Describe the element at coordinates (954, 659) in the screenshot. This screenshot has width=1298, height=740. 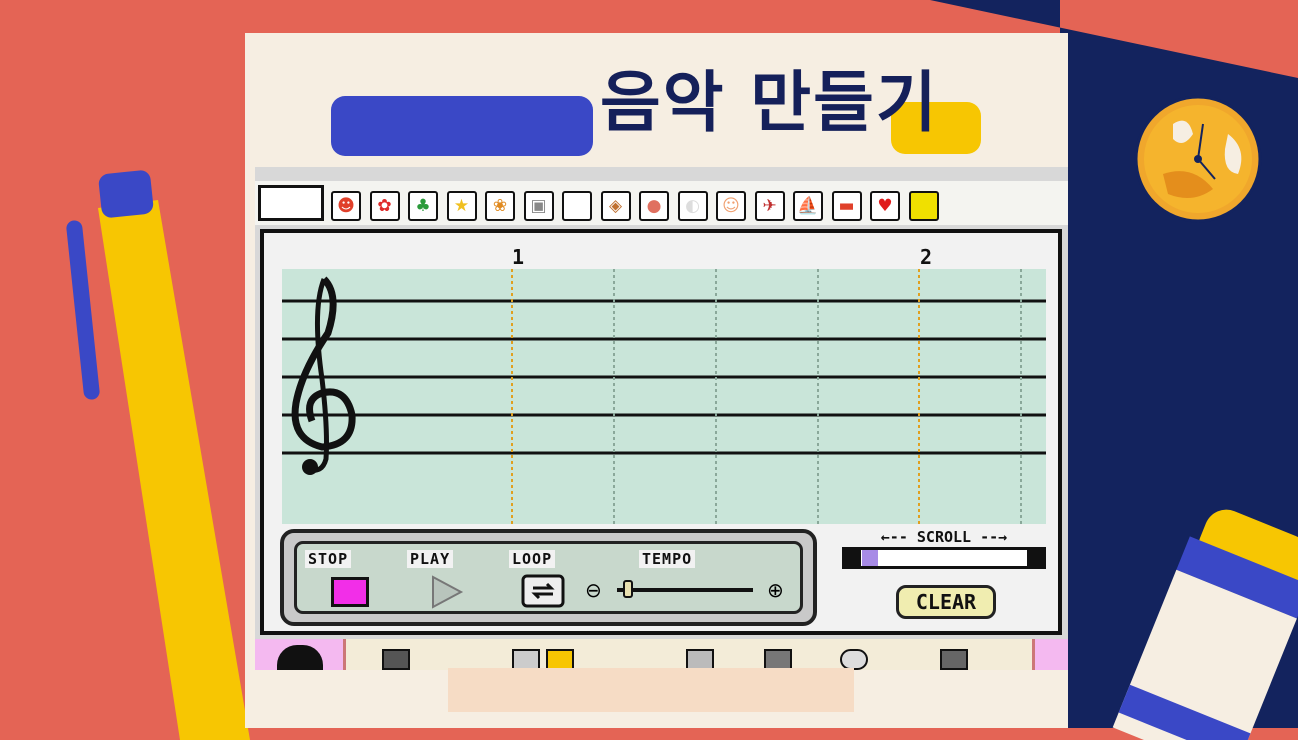
I see `cat-tool-icon` at that location.